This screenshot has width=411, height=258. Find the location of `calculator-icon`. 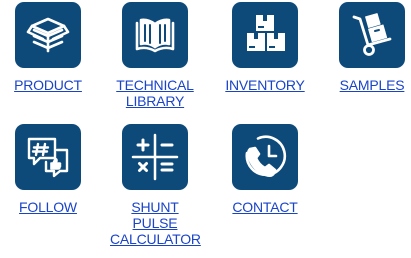

calculator-icon is located at coordinates (155, 157).